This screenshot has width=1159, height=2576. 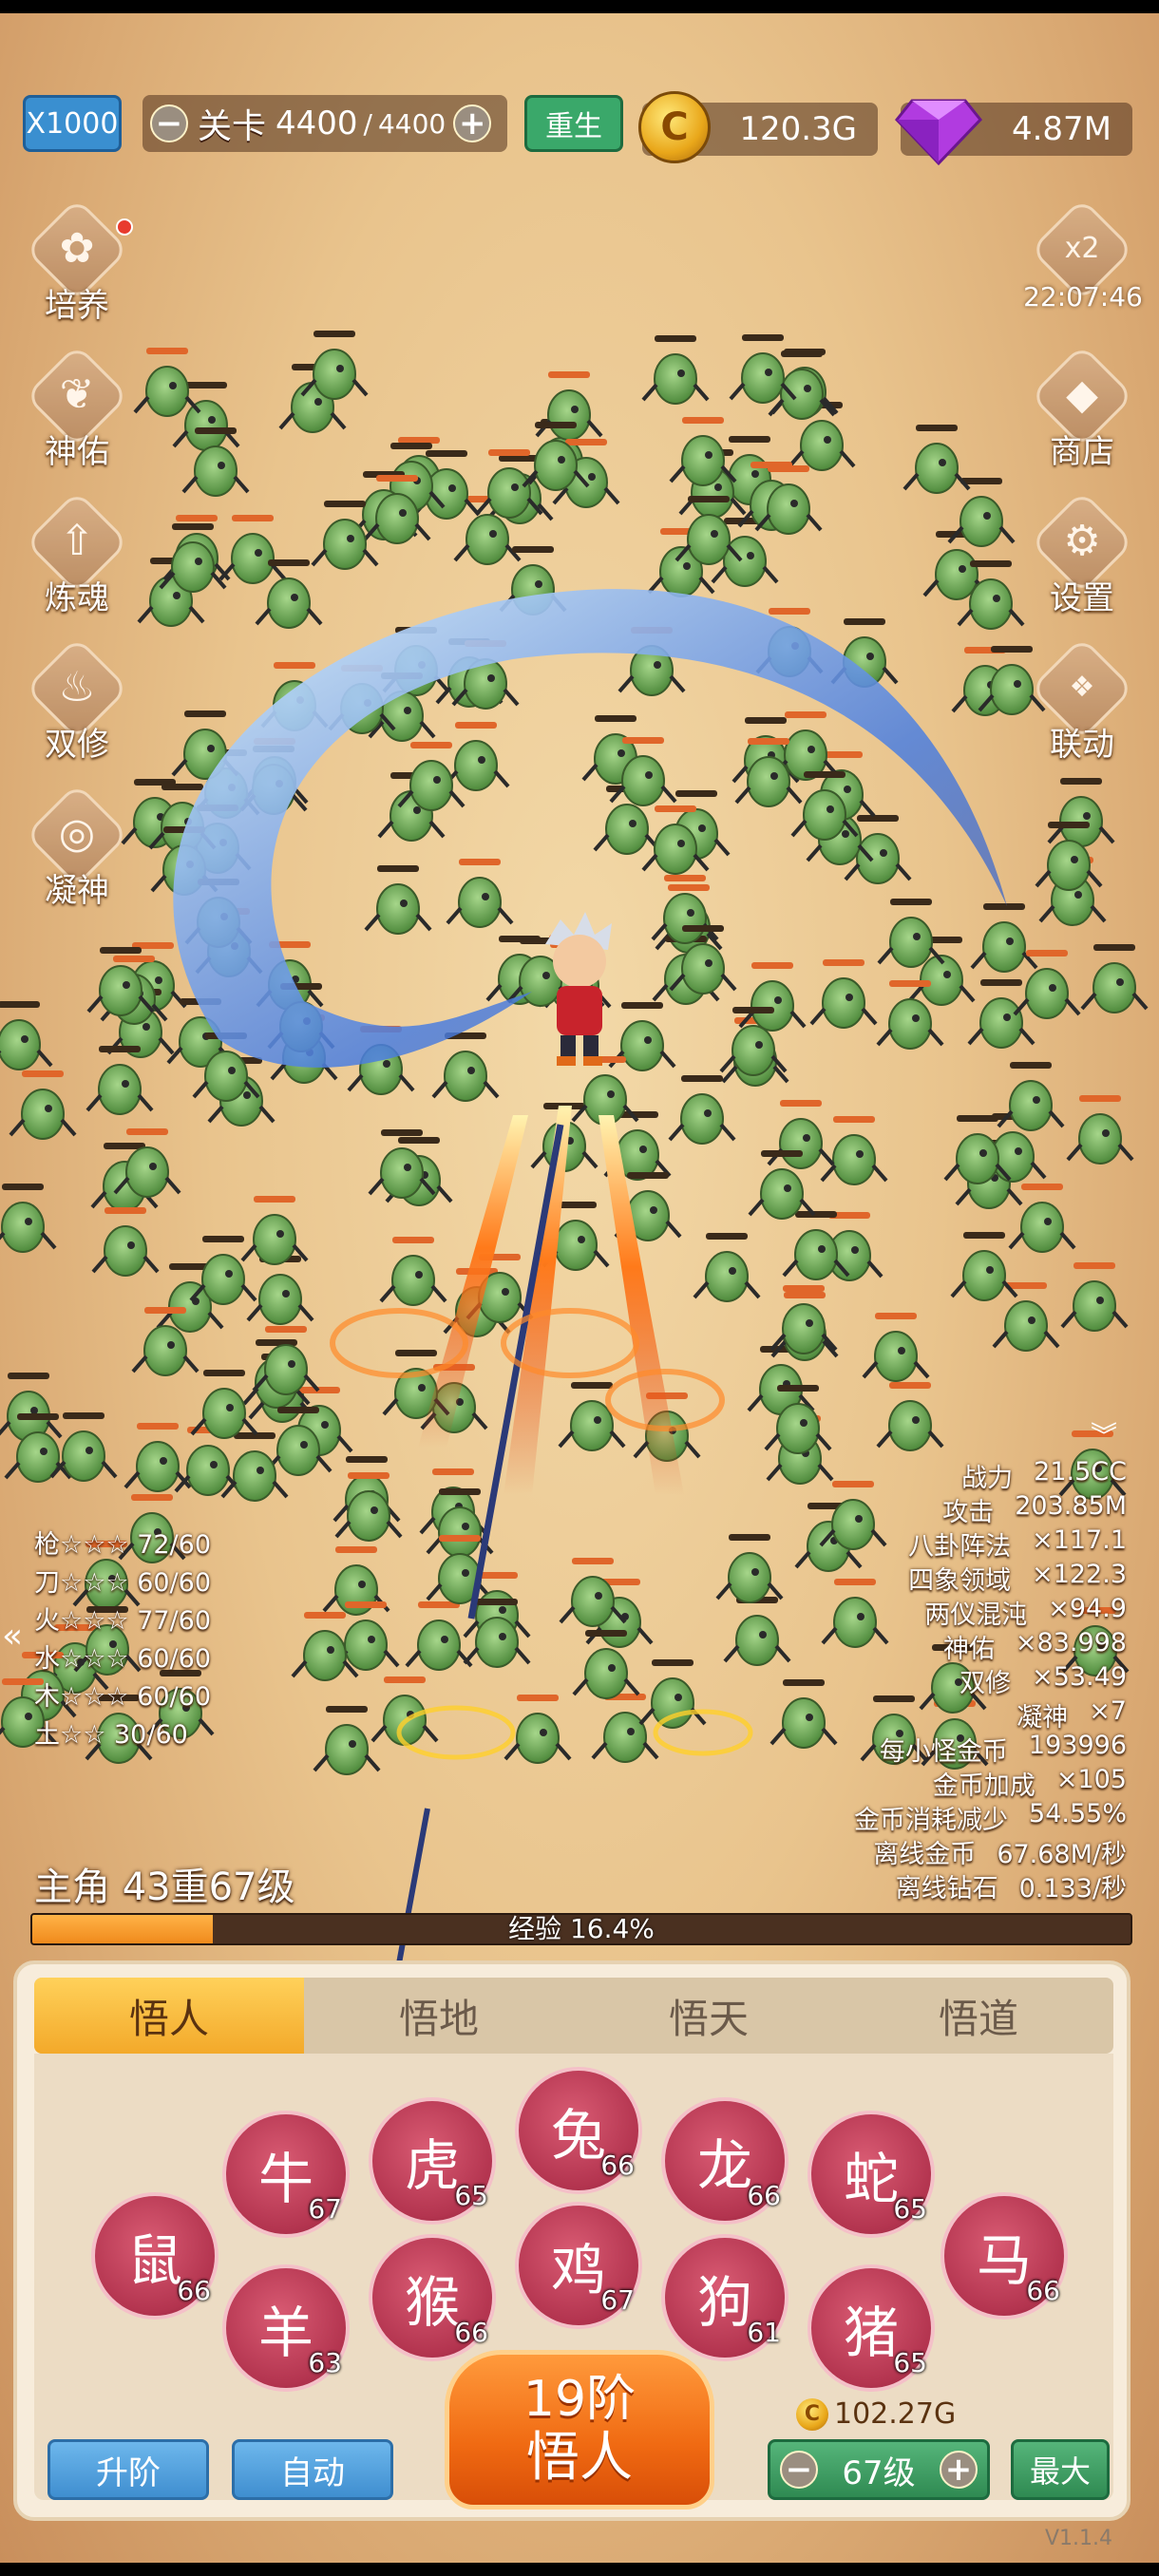 I want to click on zodiac-medallion: 猪 65, so click(x=871, y=2328).